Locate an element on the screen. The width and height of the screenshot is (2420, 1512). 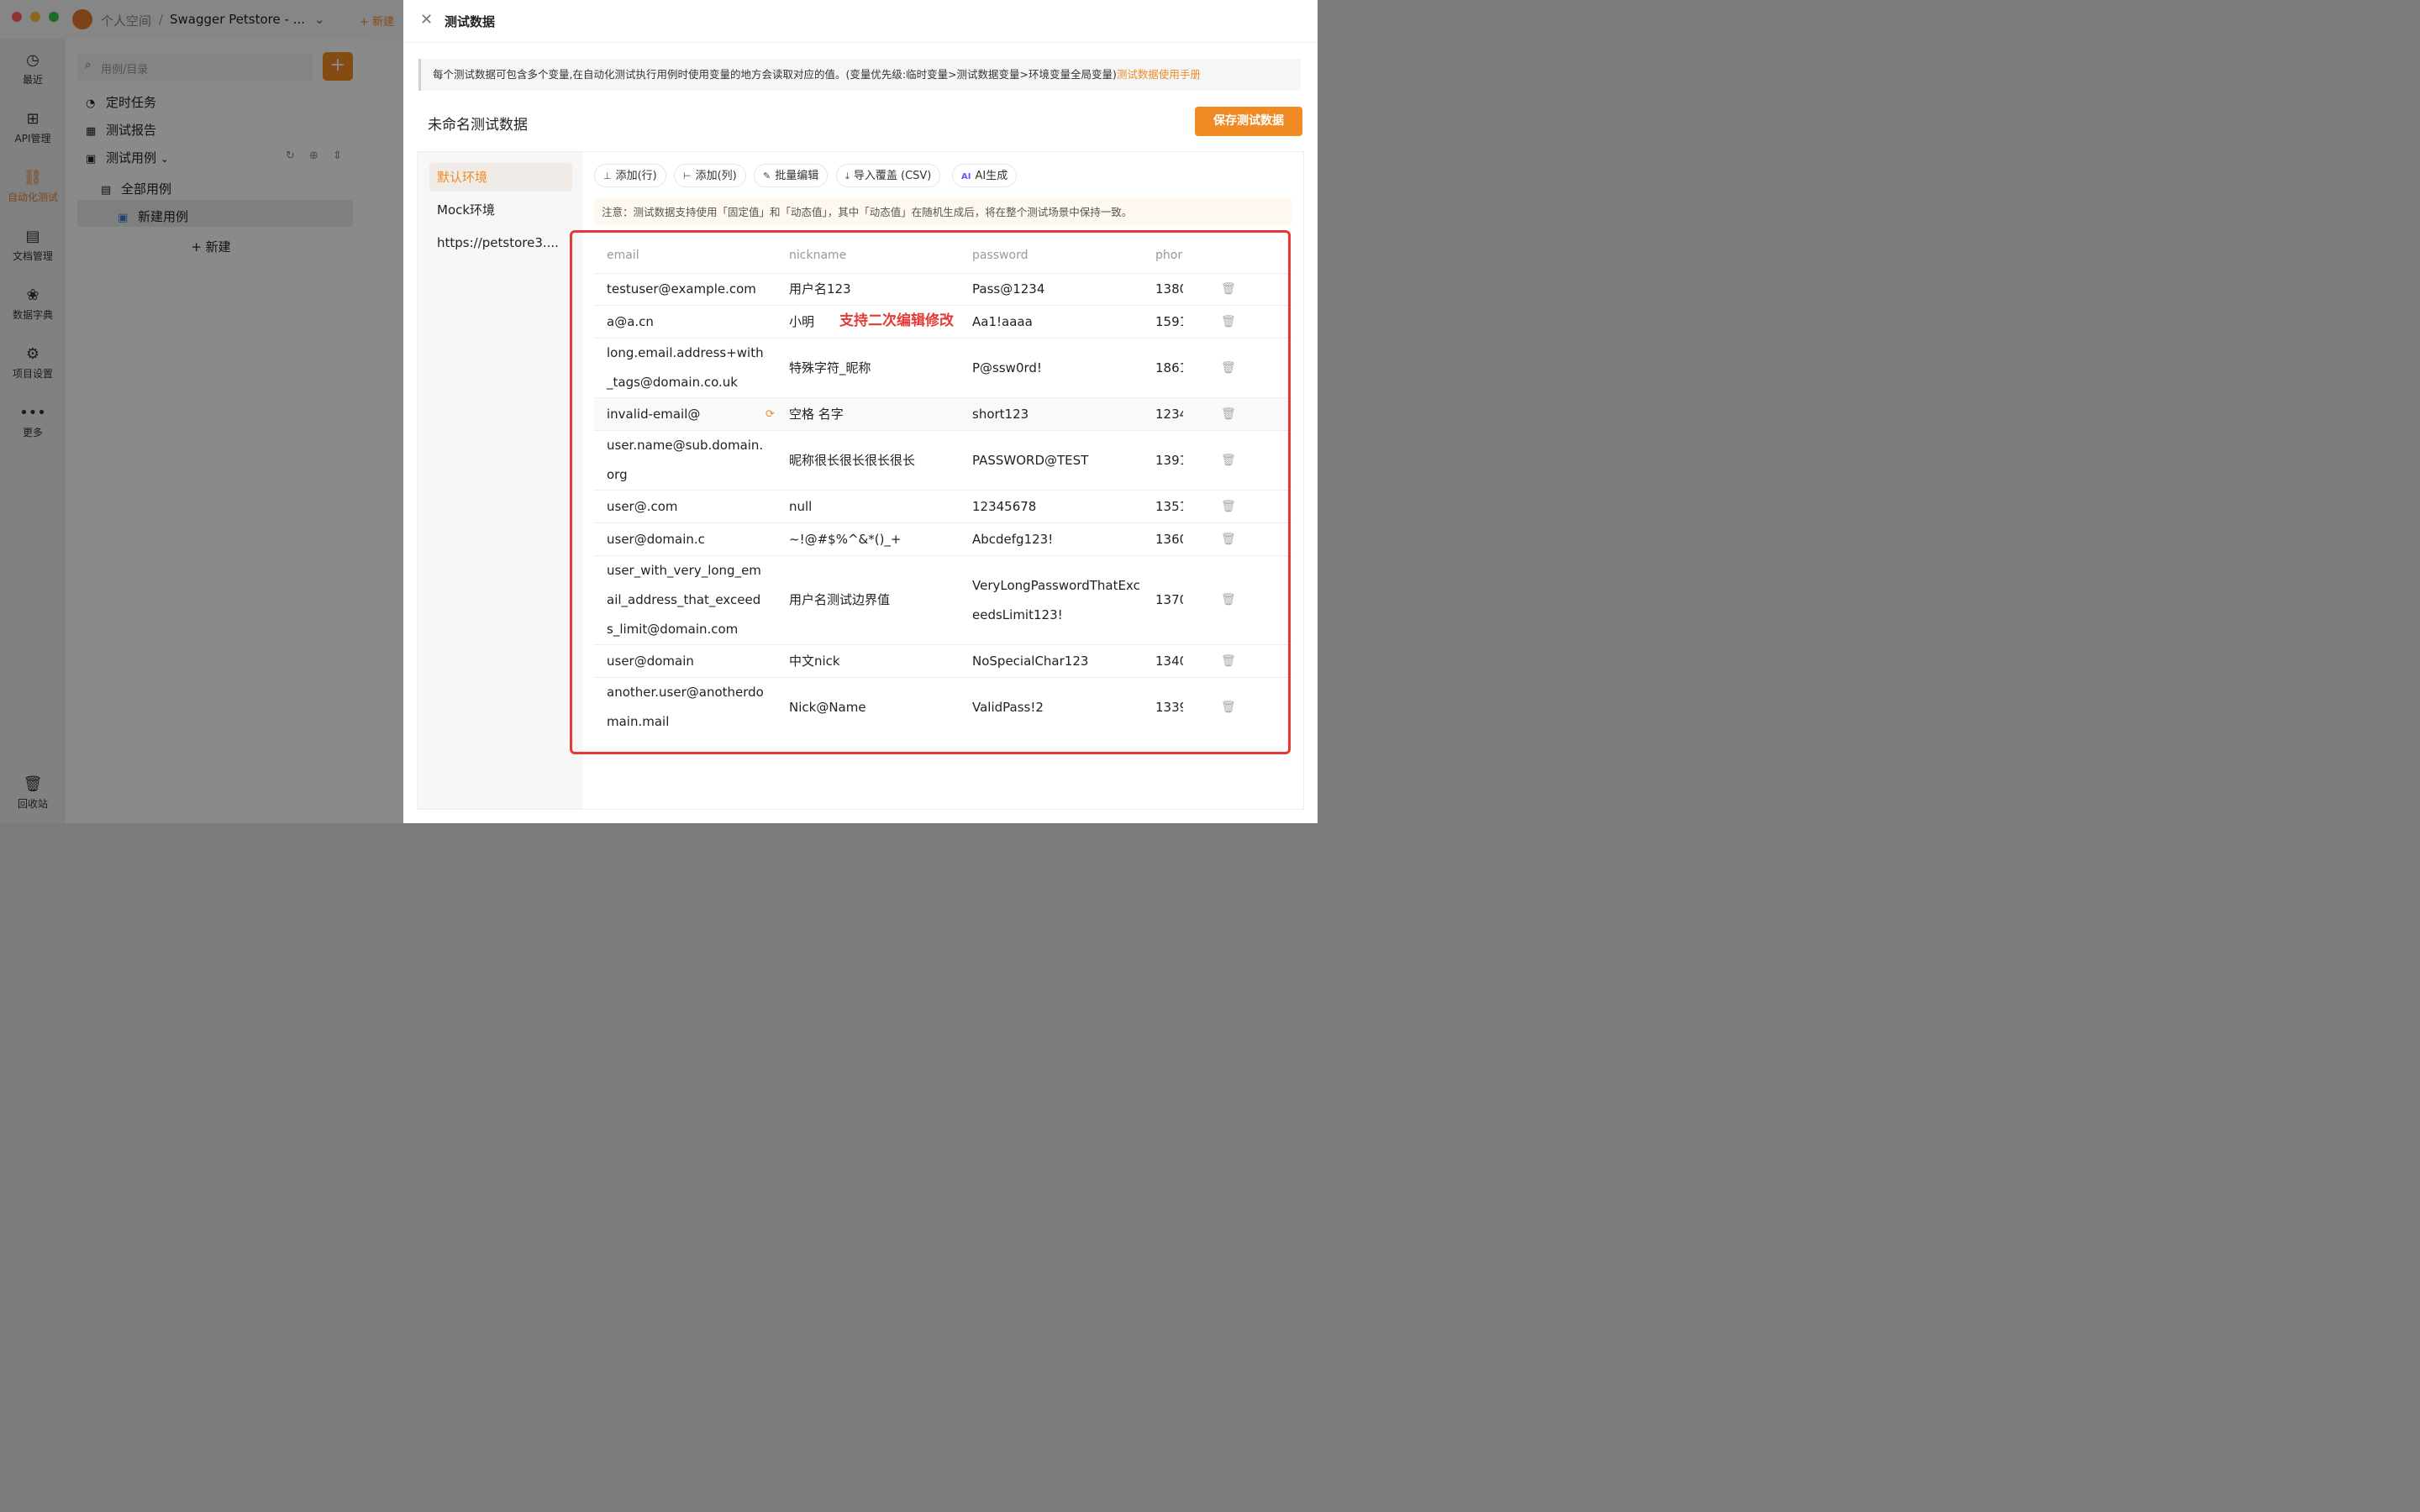
cell-nickname: 用户名测试边界值 is located at coordinates (873, 600).